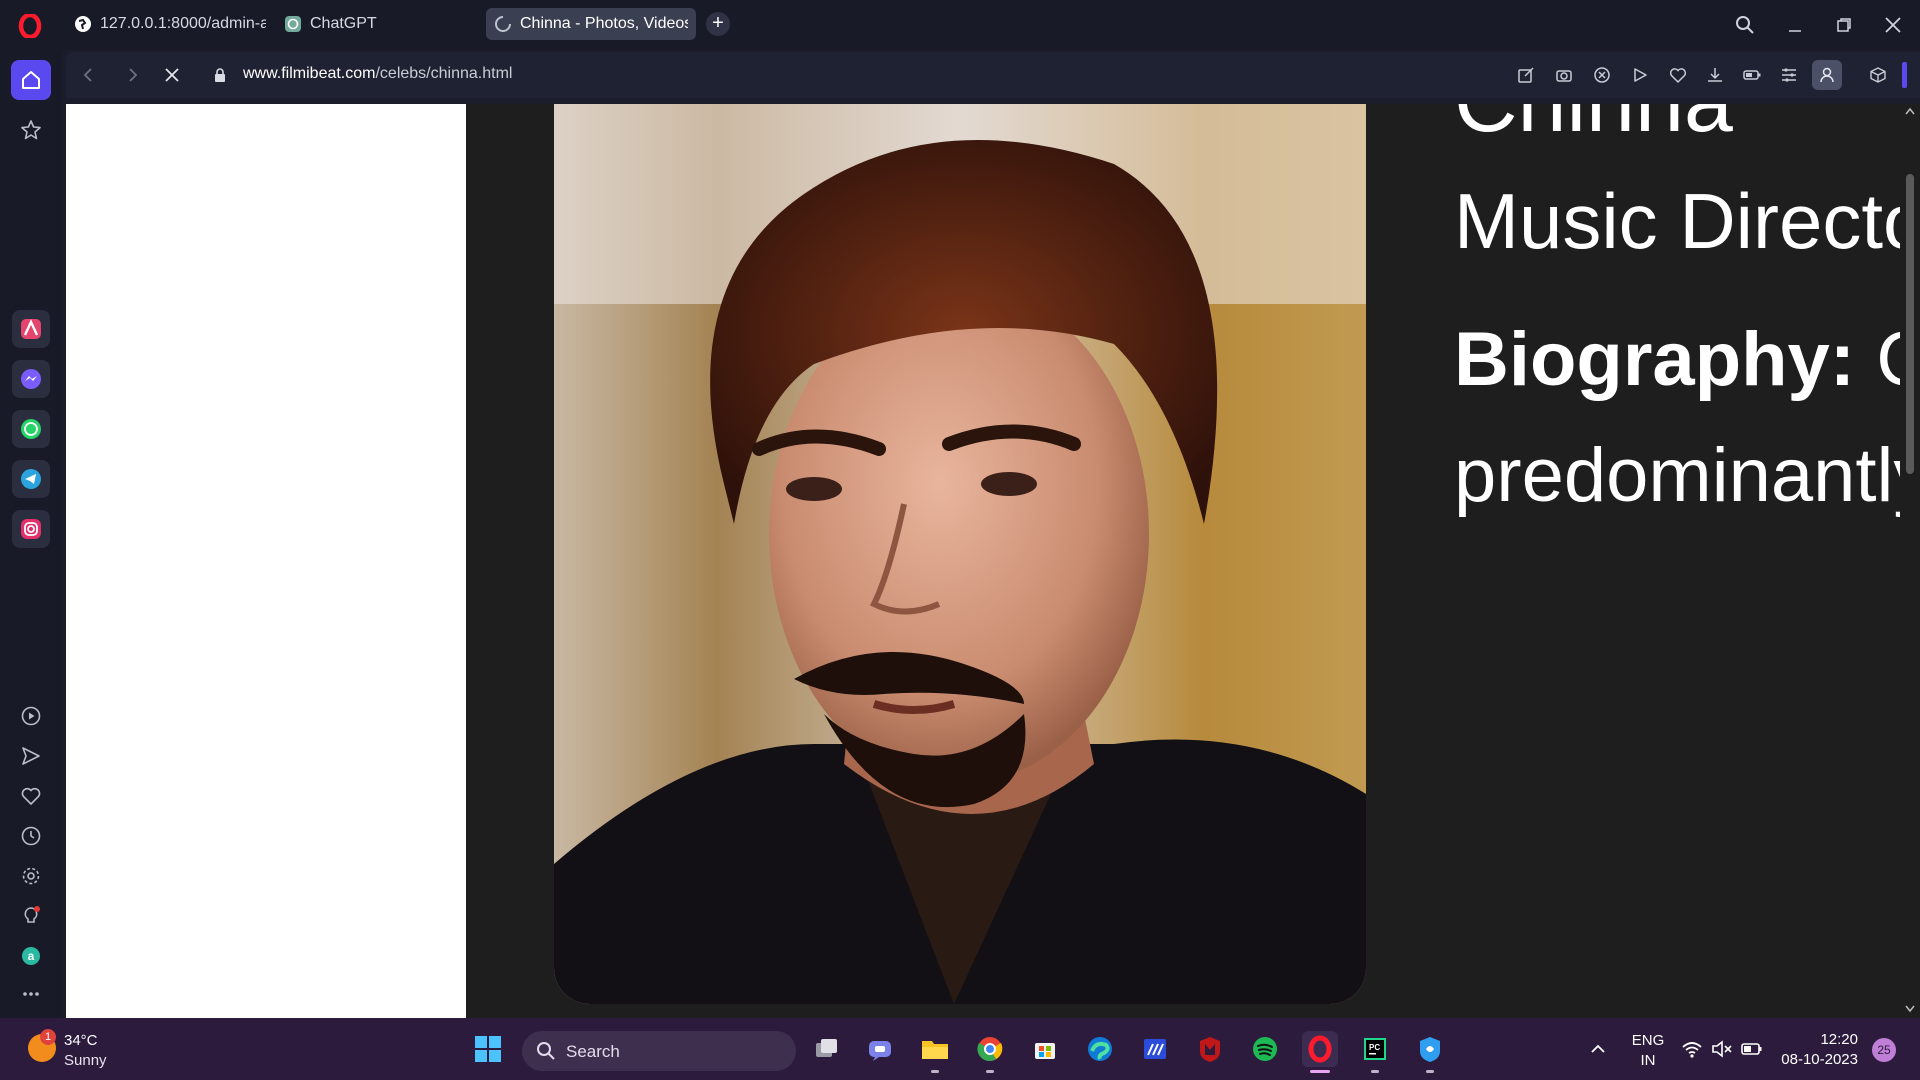 The image size is (1920, 1080). What do you see at coordinates (826, 1049) in the screenshot?
I see `task-view-icon` at bounding box center [826, 1049].